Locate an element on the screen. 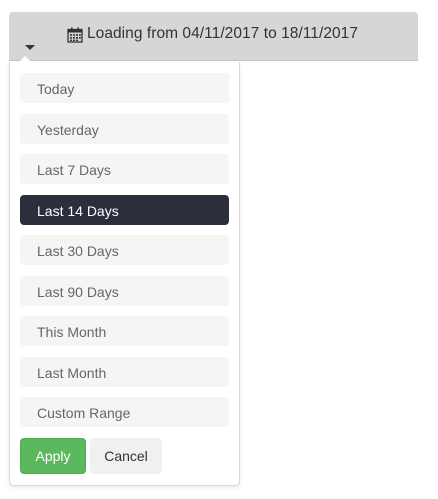  range-option-last-7-days: Last 7 Days is located at coordinates (124, 169).